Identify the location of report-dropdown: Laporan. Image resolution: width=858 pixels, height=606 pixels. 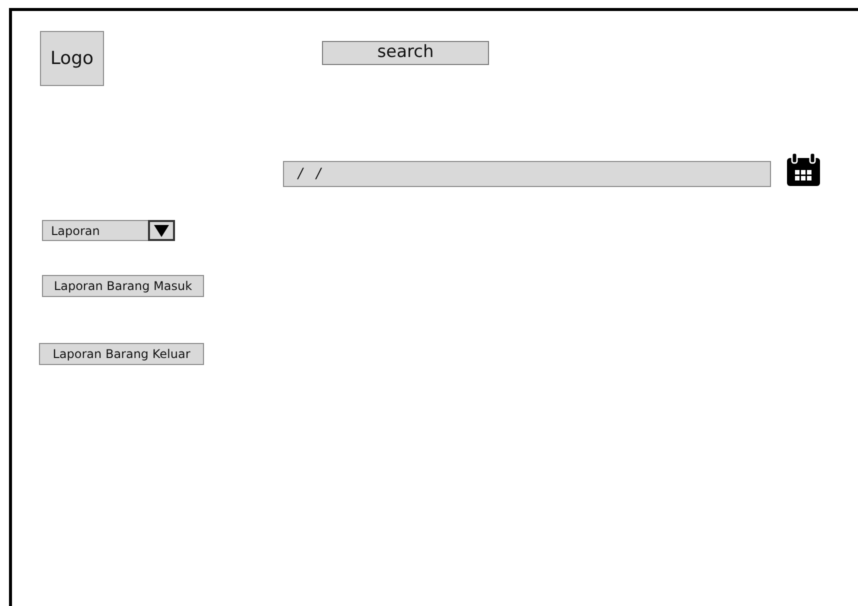
(108, 230).